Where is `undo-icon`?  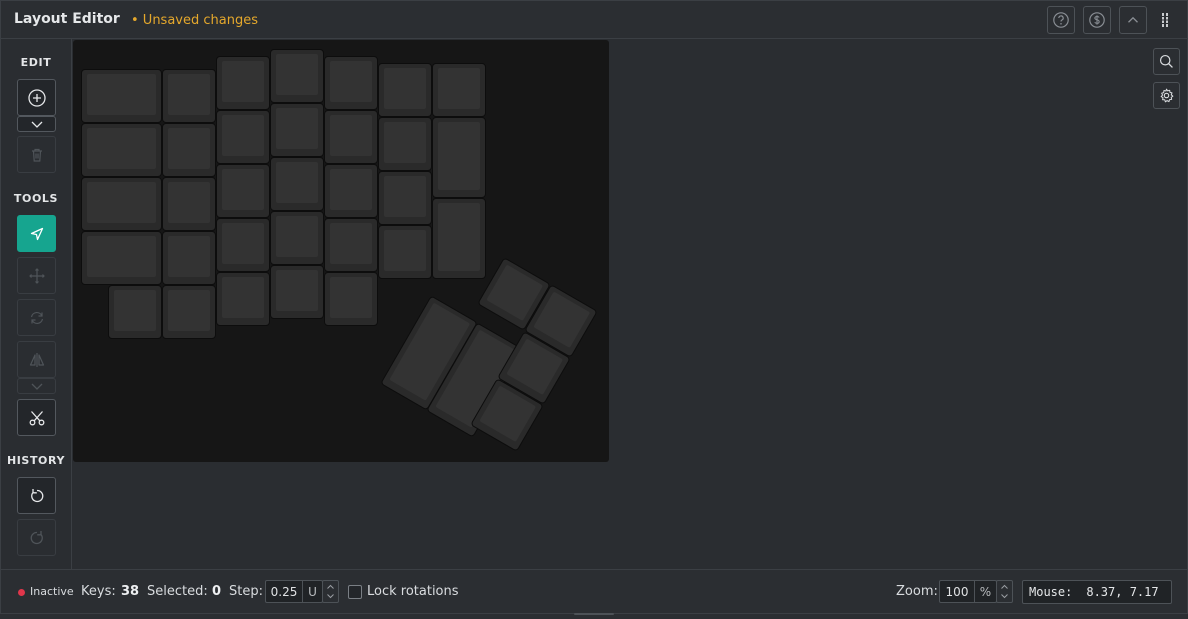 undo-icon is located at coordinates (36, 495).